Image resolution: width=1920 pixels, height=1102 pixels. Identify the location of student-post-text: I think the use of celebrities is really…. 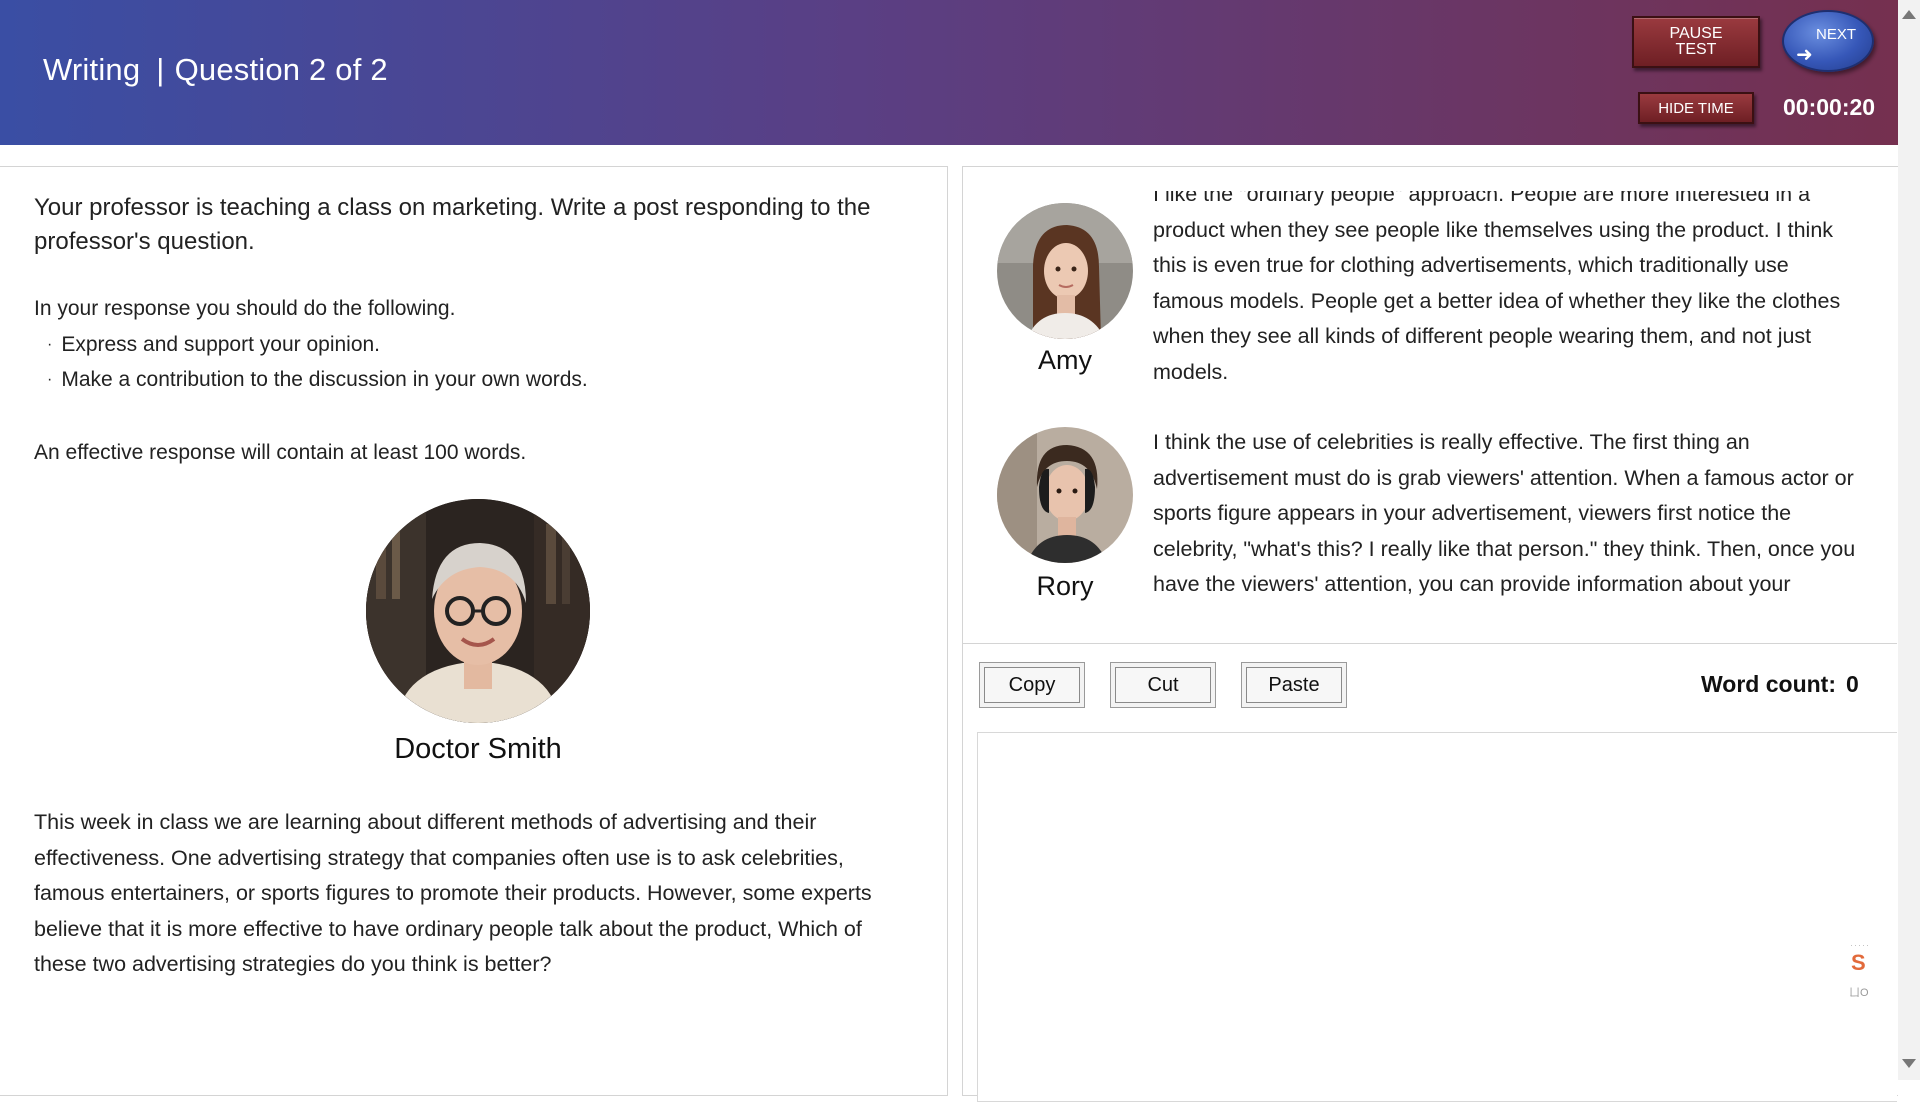
(1504, 513).